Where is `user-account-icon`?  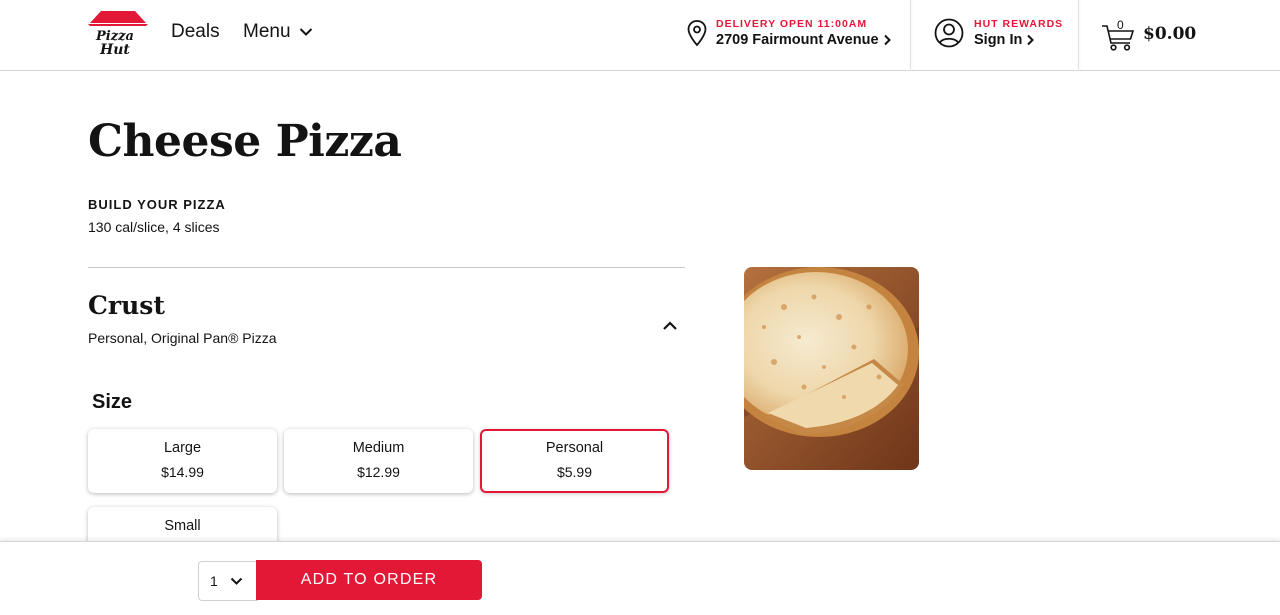
user-account-icon is located at coordinates (949, 33).